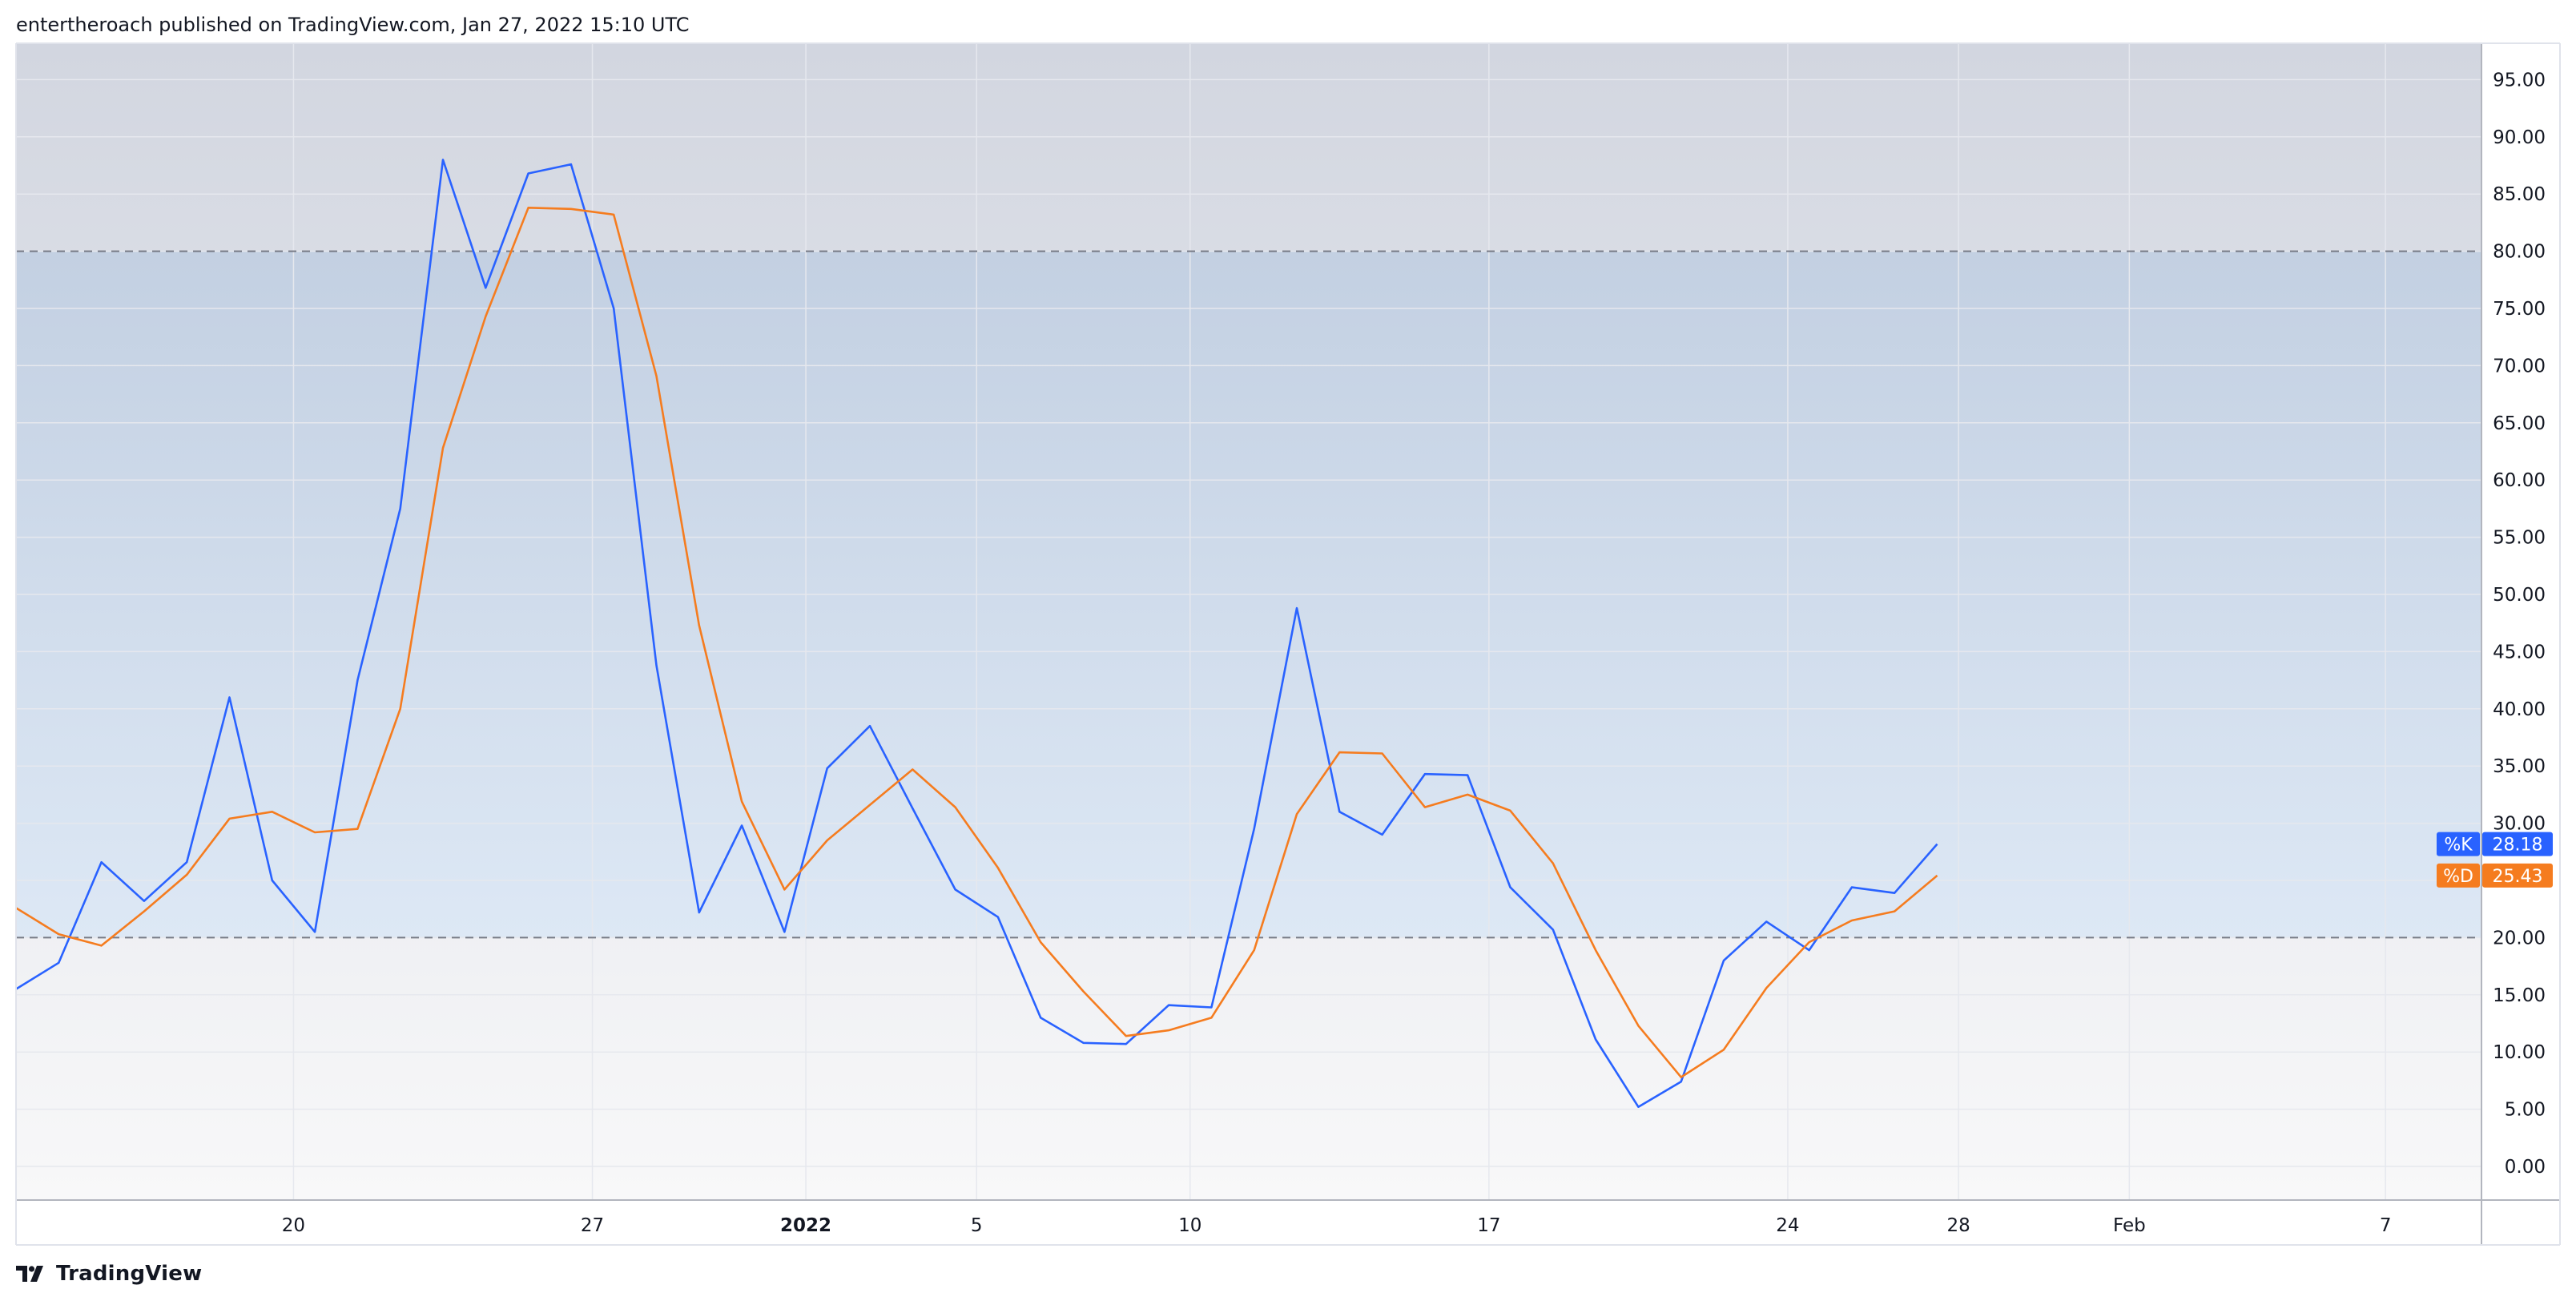  What do you see at coordinates (2520, 653) in the screenshot?
I see `y-tick-label: 45.00` at bounding box center [2520, 653].